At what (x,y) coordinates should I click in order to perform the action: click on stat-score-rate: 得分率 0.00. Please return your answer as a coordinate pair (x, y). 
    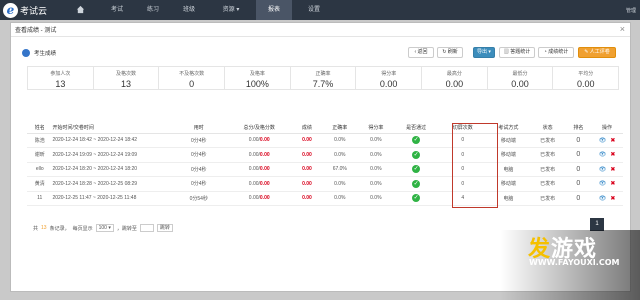
    Looking at the image, I should click on (389, 78).